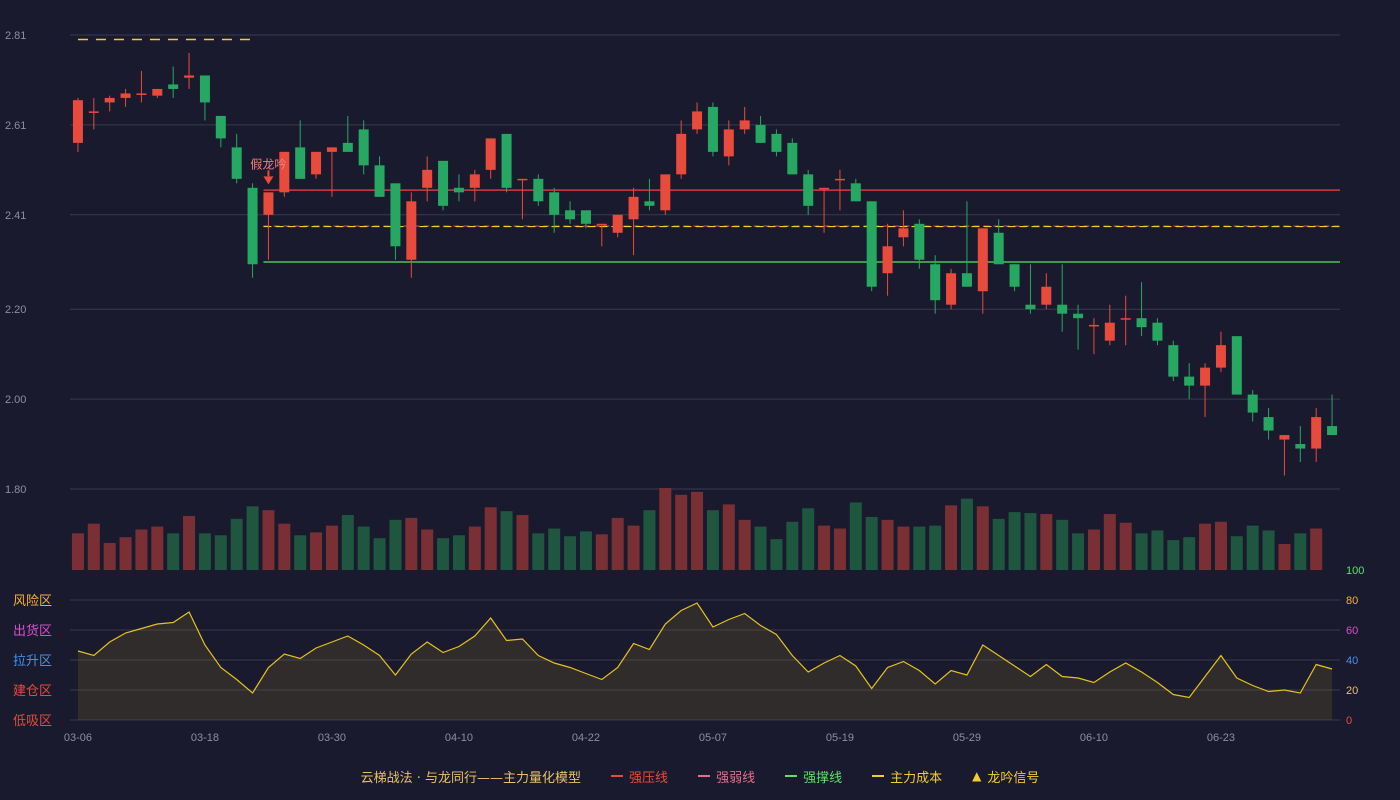  What do you see at coordinates (916, 778) in the screenshot?
I see `legend-label-cost: 主力成本` at bounding box center [916, 778].